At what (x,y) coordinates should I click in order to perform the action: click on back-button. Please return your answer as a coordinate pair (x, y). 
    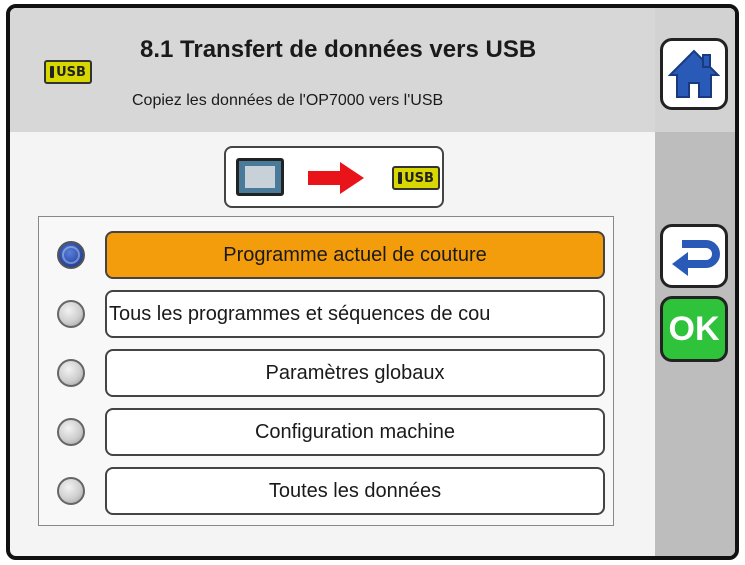
    Looking at the image, I should click on (694, 256).